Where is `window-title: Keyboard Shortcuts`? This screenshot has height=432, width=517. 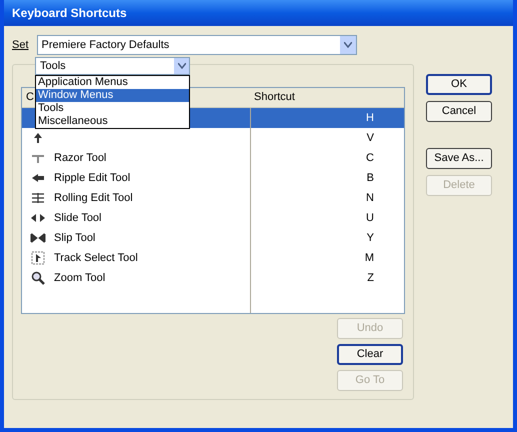 window-title: Keyboard Shortcuts is located at coordinates (69, 13).